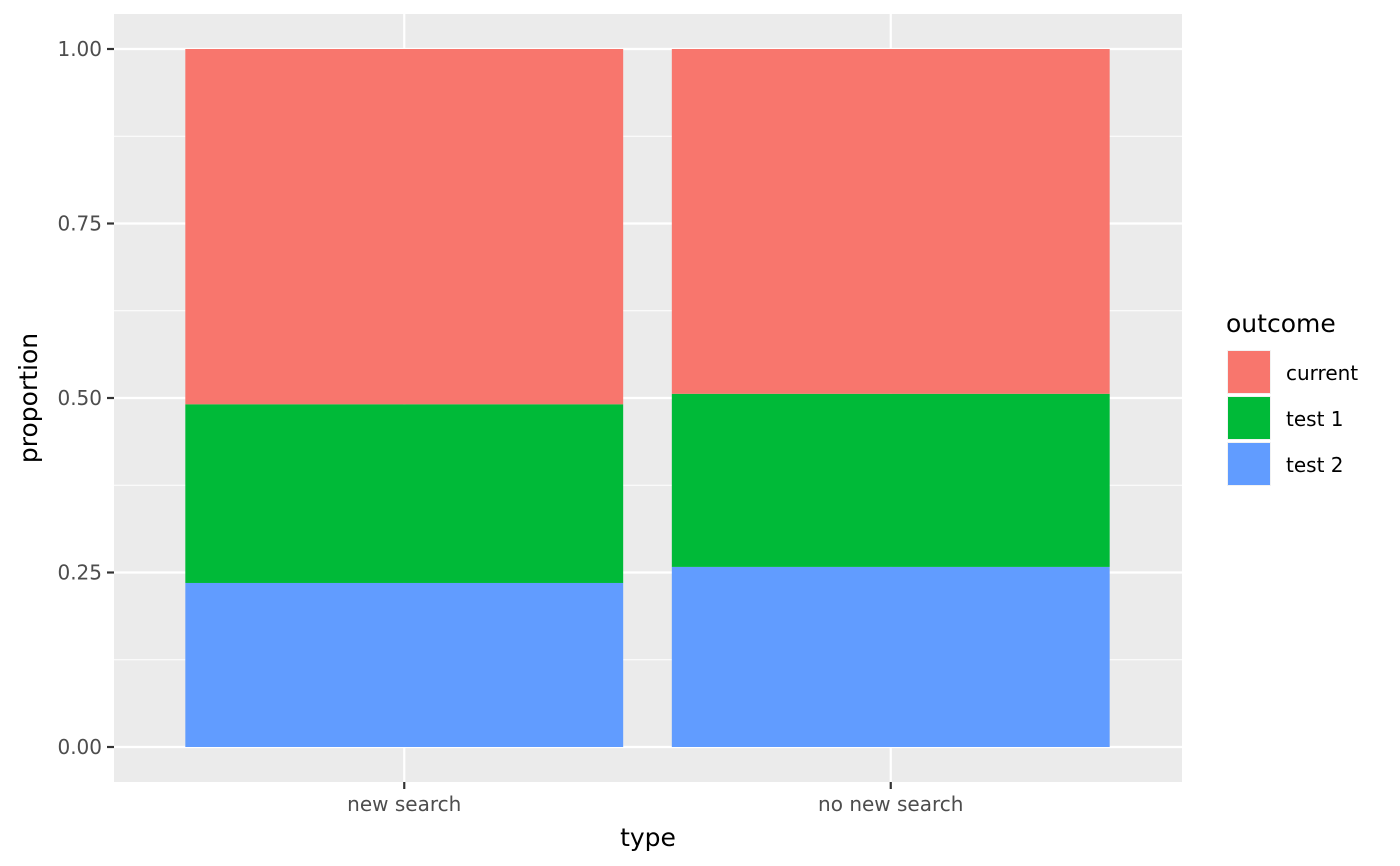 Image resolution: width=1400 pixels, height=866 pixels. I want to click on legend-swatch-current, so click(1249, 372).